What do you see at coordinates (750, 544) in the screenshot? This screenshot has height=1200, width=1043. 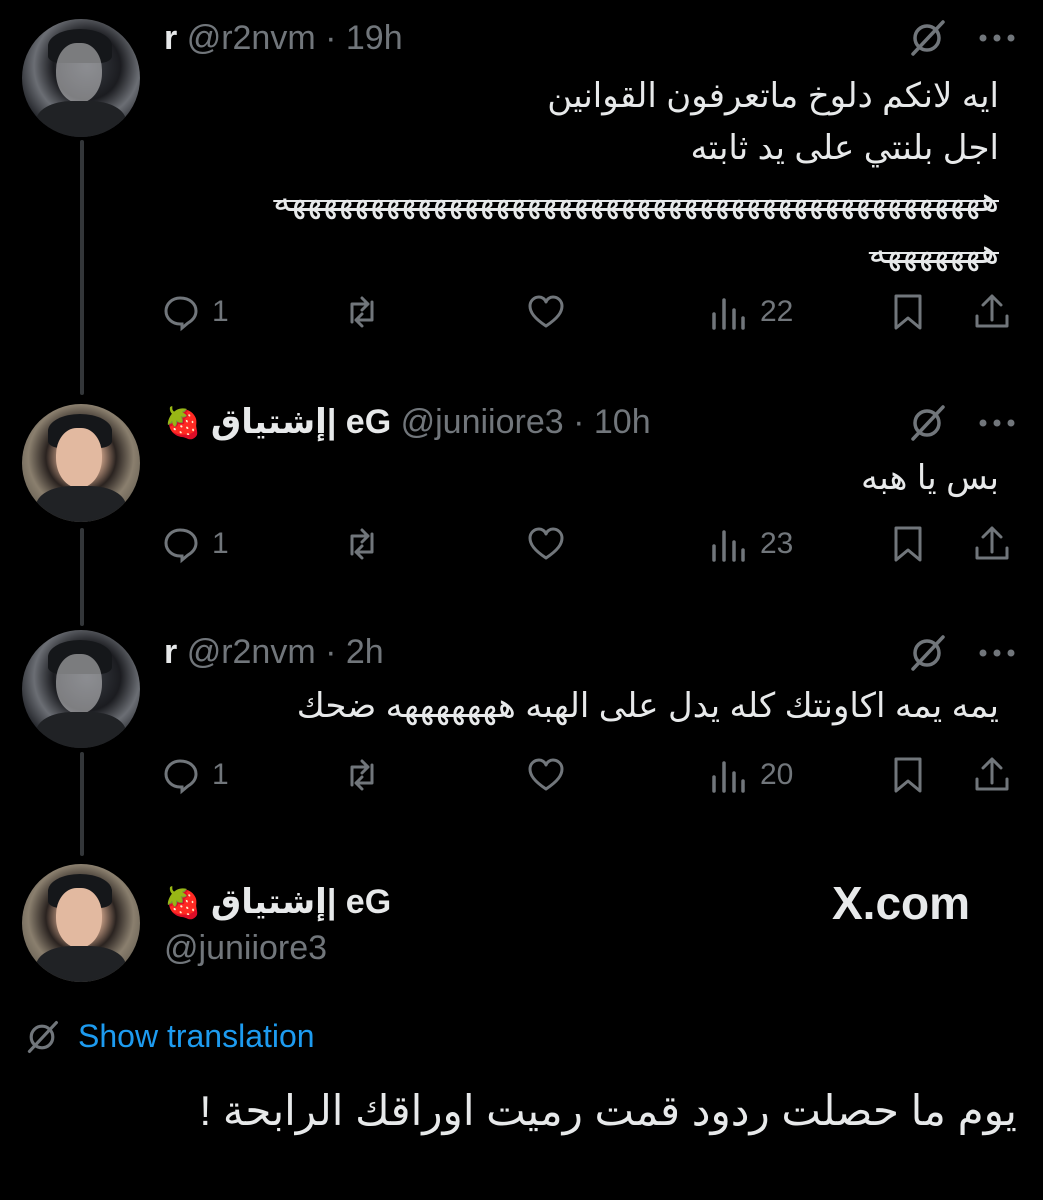 I see `views-button: 23` at bounding box center [750, 544].